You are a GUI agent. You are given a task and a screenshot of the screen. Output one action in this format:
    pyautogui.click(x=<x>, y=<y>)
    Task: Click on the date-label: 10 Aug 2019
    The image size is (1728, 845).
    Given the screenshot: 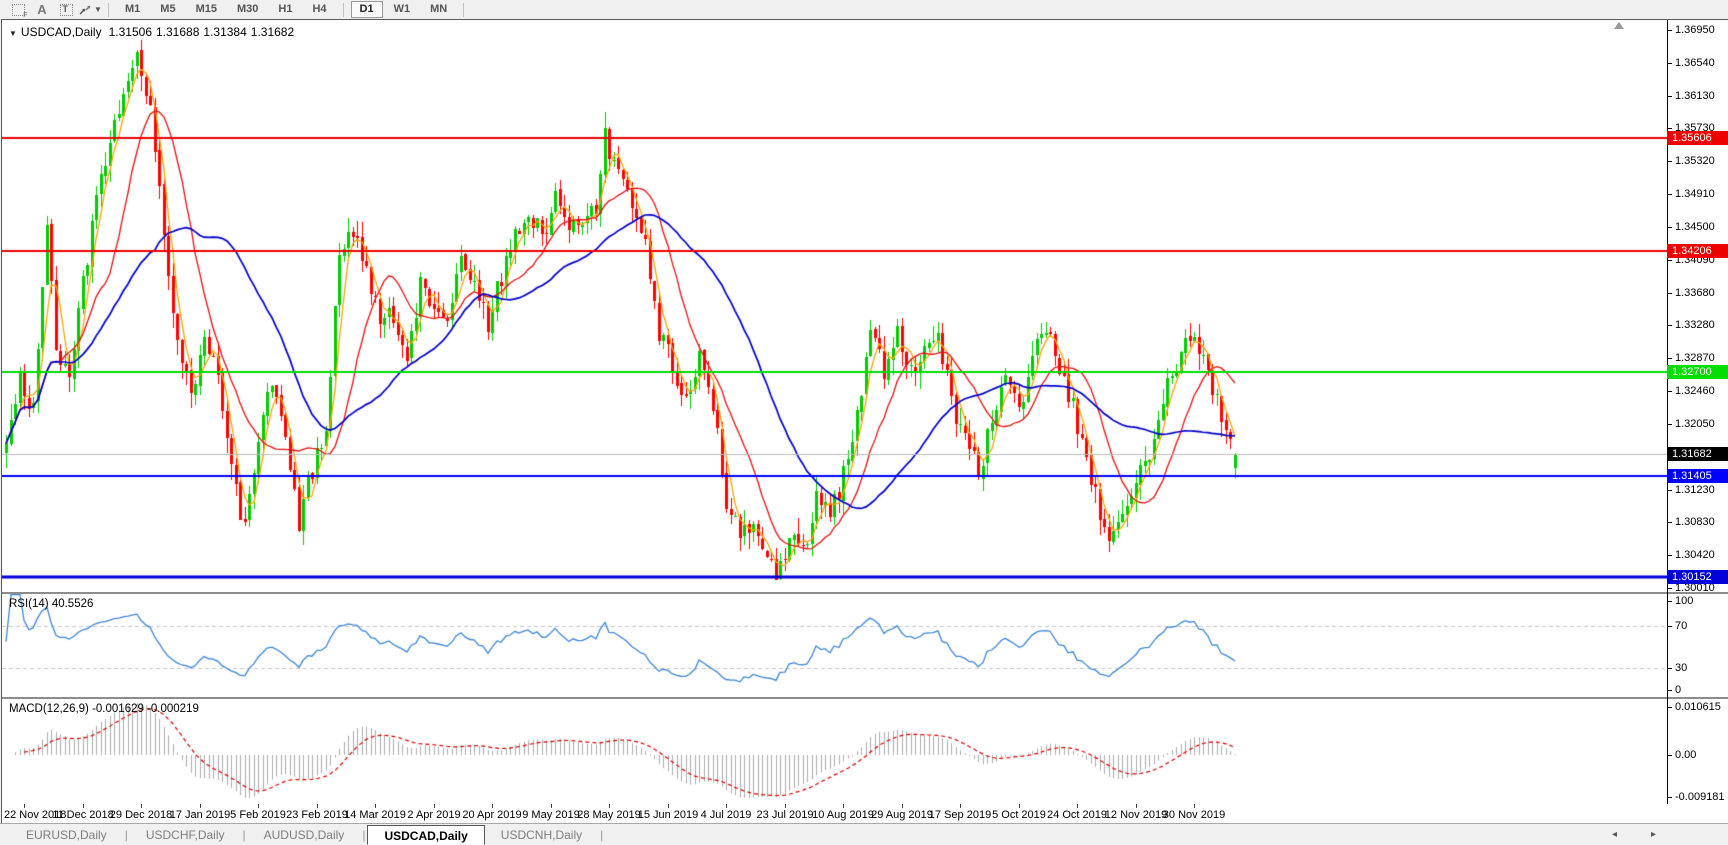 What is the action you would take?
    pyautogui.click(x=843, y=815)
    